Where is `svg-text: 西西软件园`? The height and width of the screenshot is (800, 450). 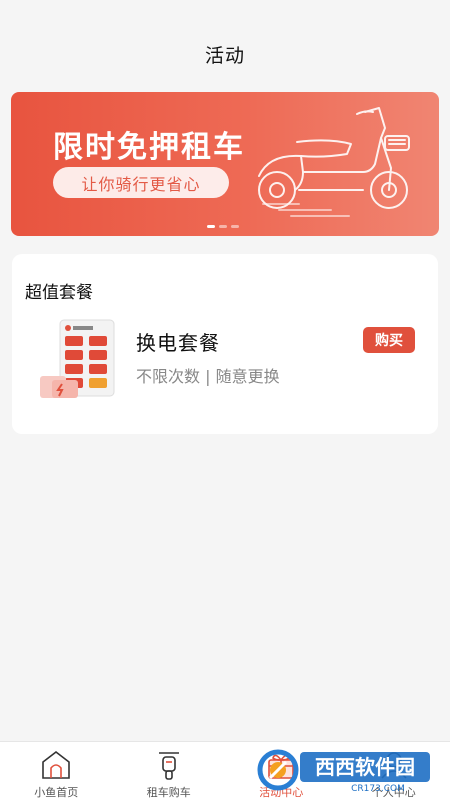
svg-text: 西西软件园 is located at coordinates (365, 767).